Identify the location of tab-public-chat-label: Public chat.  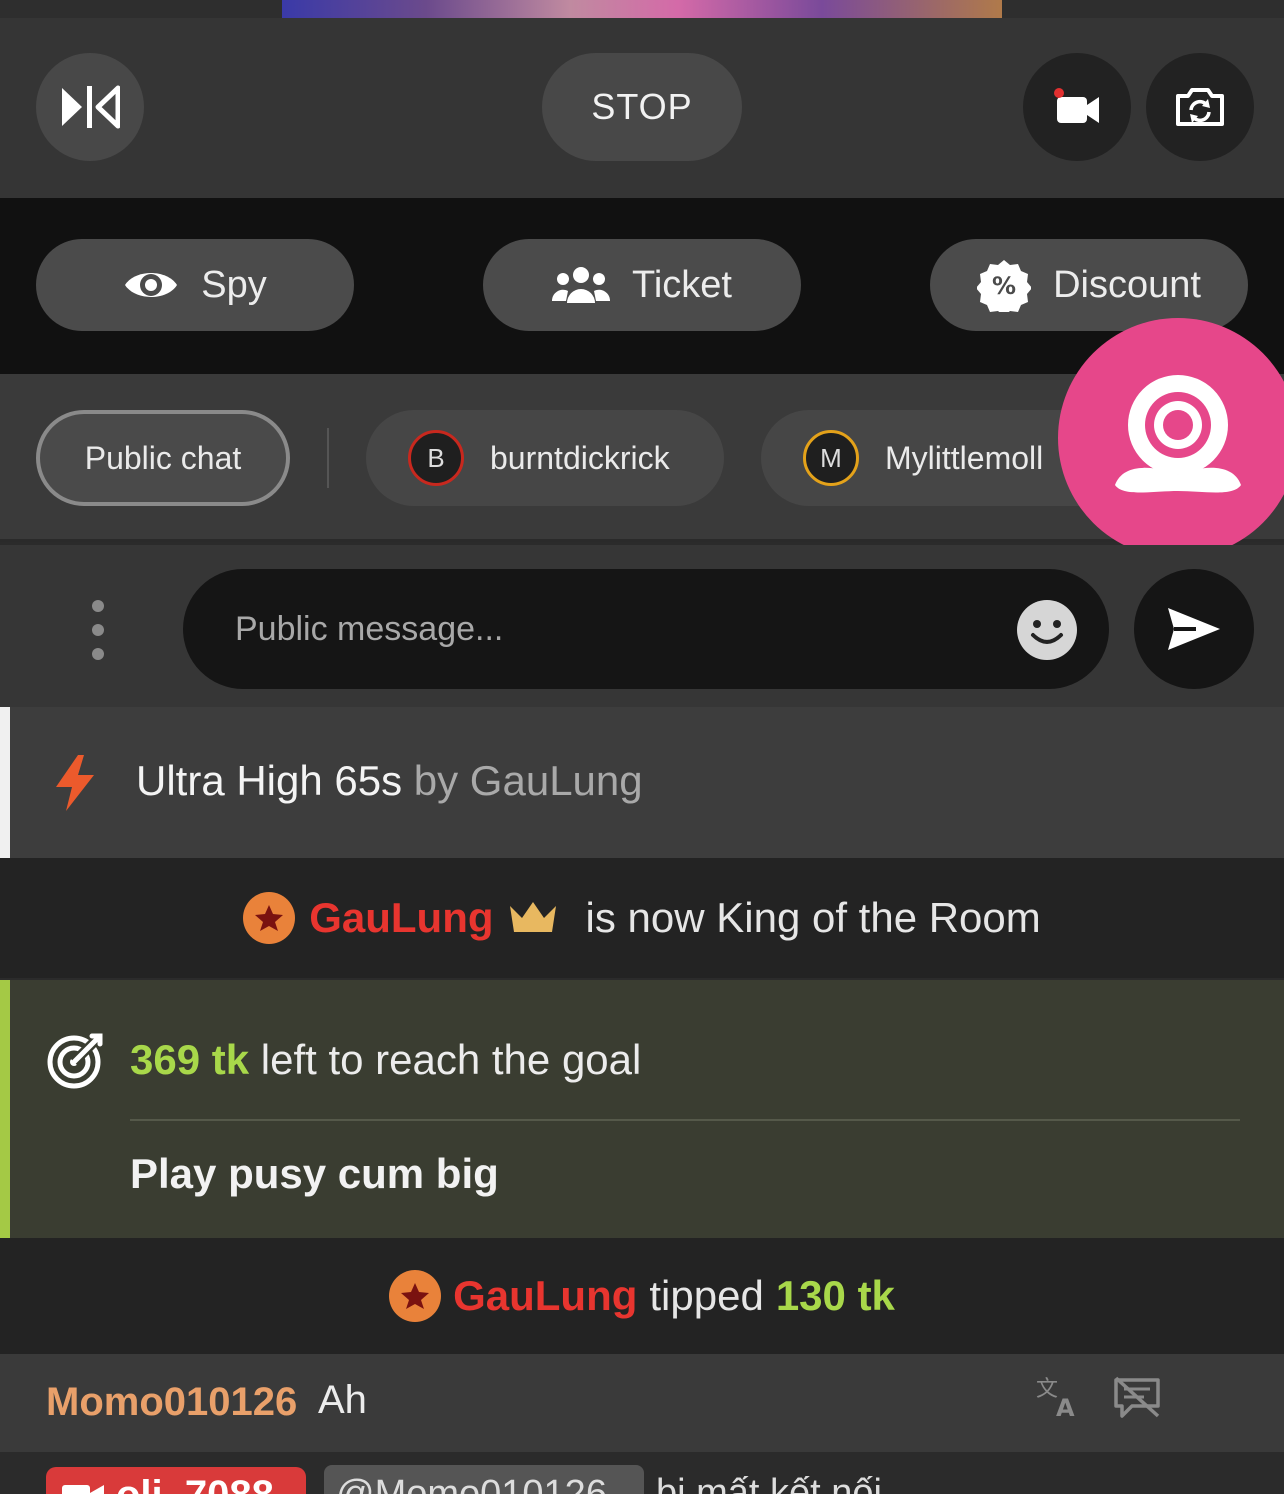
(163, 457).